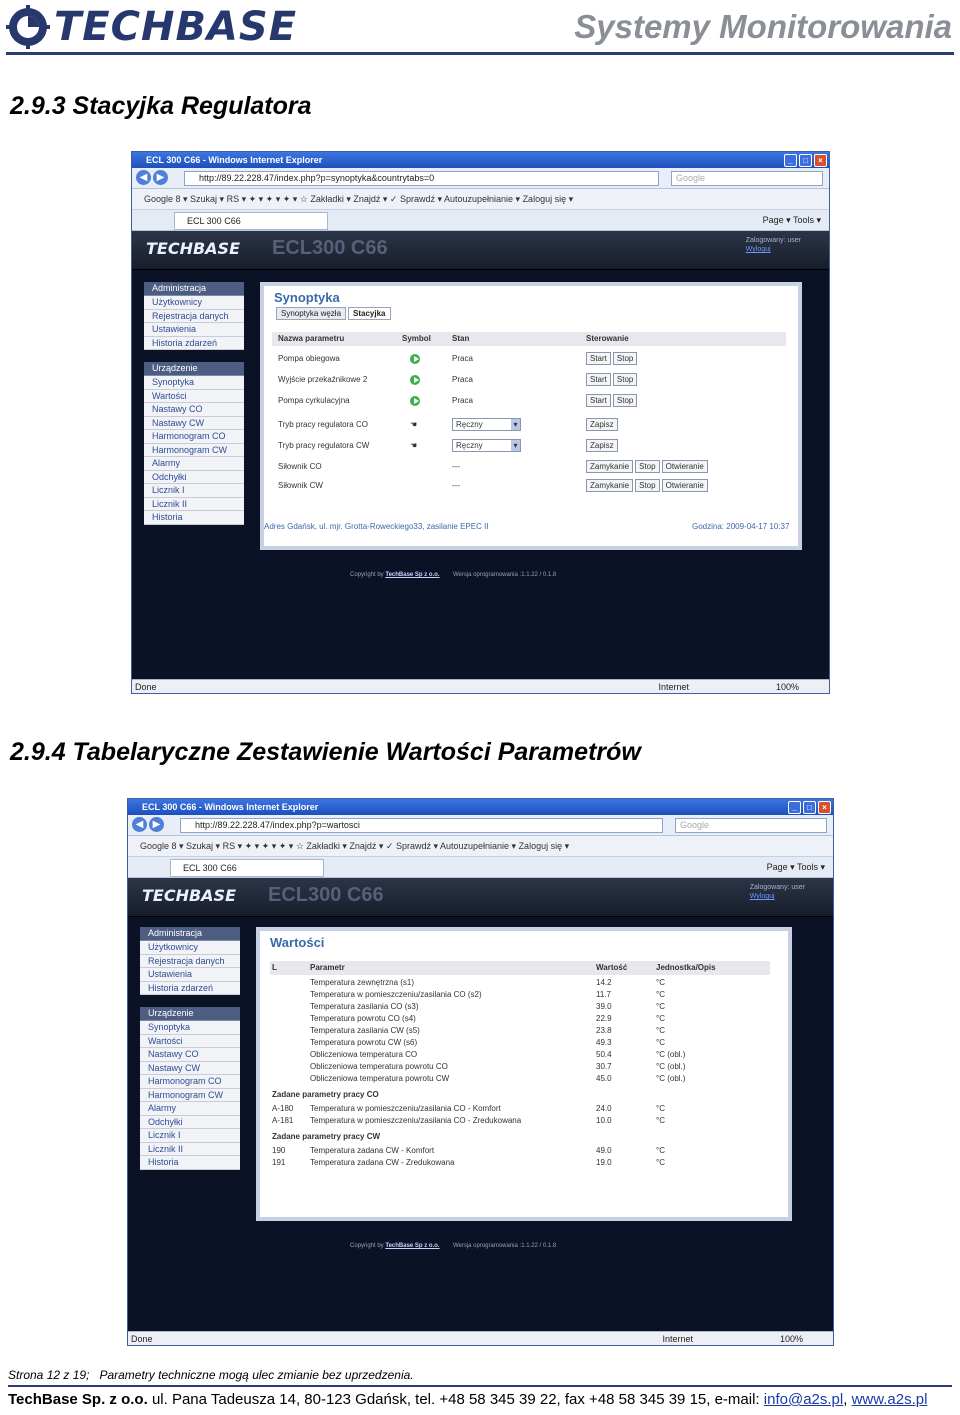  I want to click on footer-web-link: www.a2s.pl, so click(890, 1399).